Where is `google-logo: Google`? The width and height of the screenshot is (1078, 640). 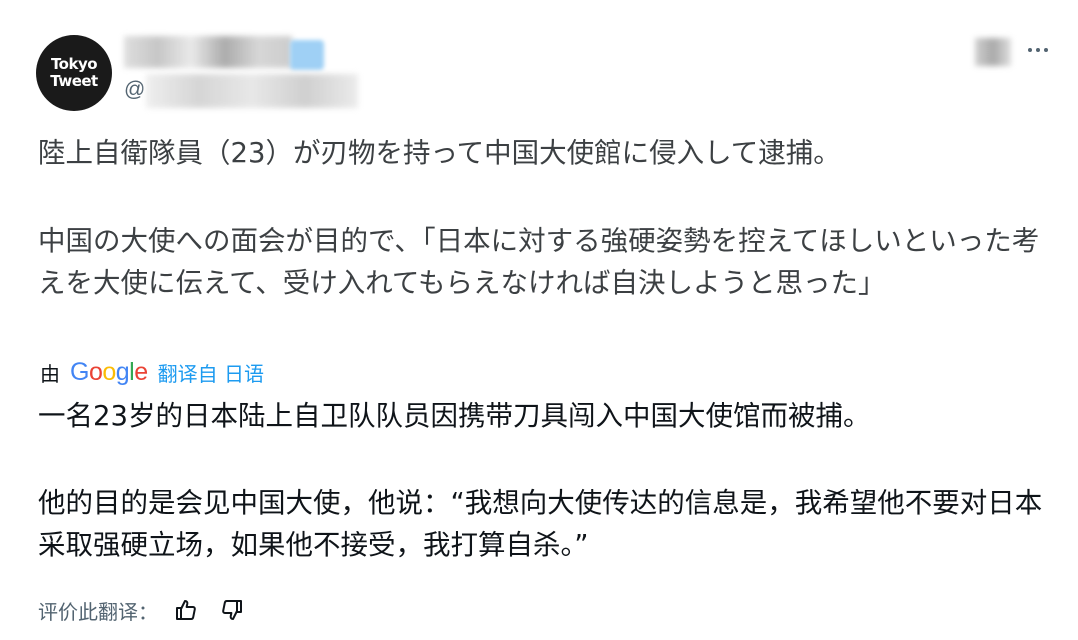 google-logo: Google is located at coordinates (109, 371).